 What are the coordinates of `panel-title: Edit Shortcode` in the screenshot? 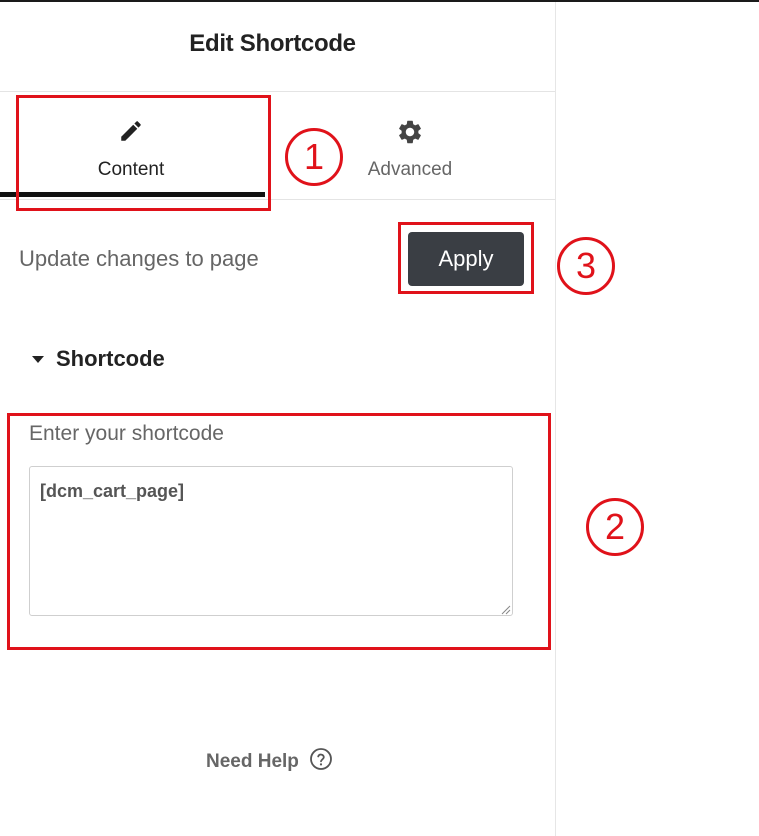 It's located at (272, 43).